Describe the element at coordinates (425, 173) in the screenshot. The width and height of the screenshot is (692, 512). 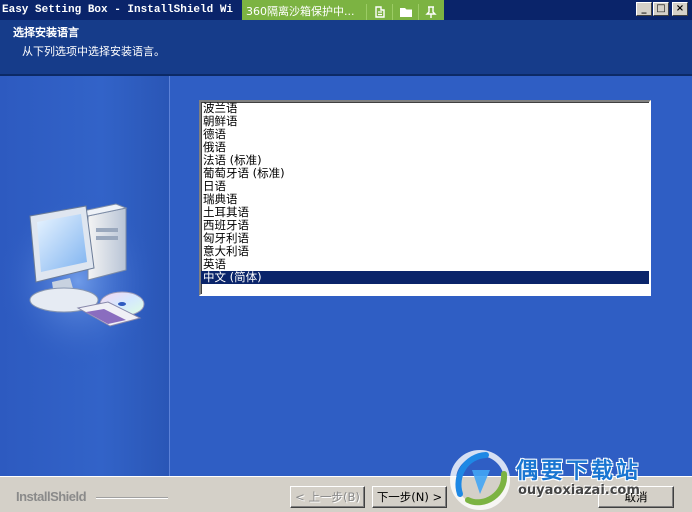
I see `list-item: 葡萄牙语 (标准)` at that location.